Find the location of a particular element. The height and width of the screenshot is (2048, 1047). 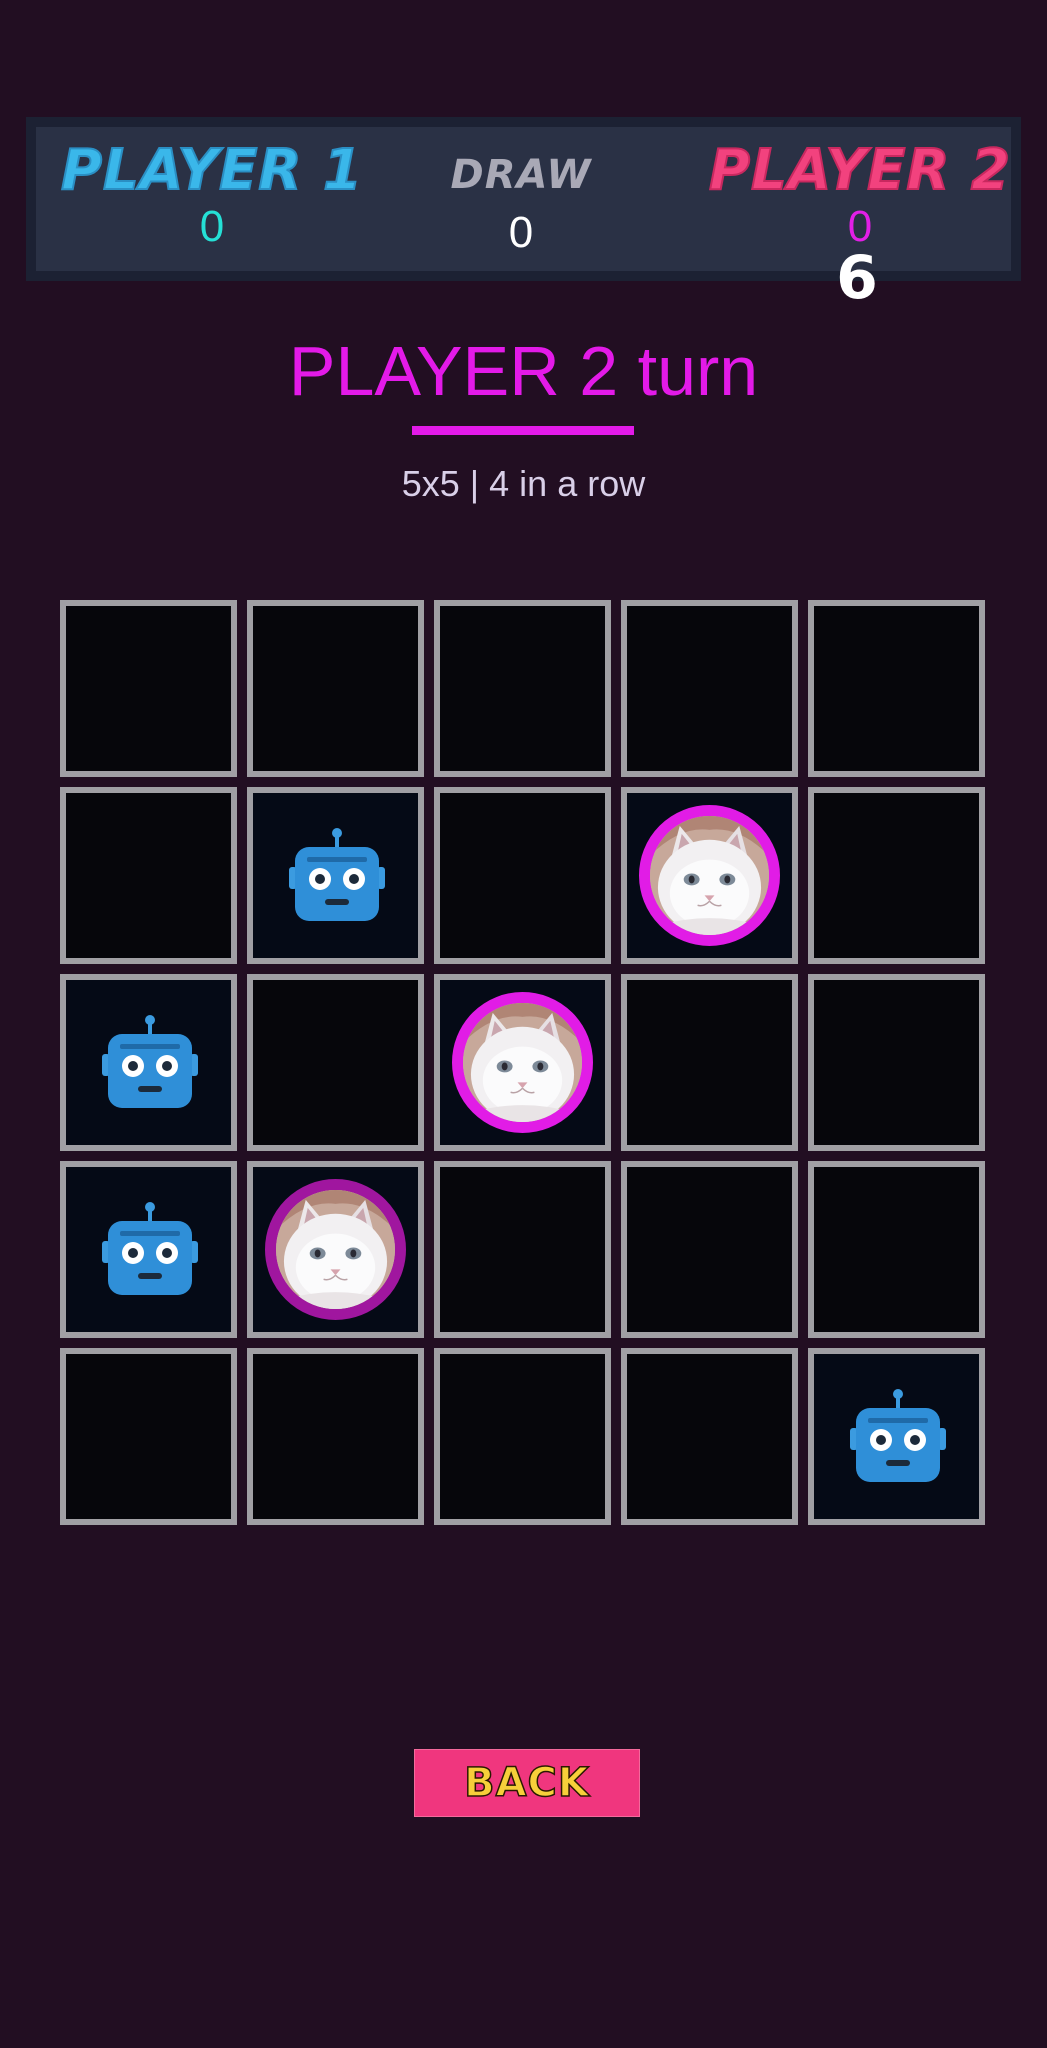

player2-label: PLAYER 2 is located at coordinates (860, 170).